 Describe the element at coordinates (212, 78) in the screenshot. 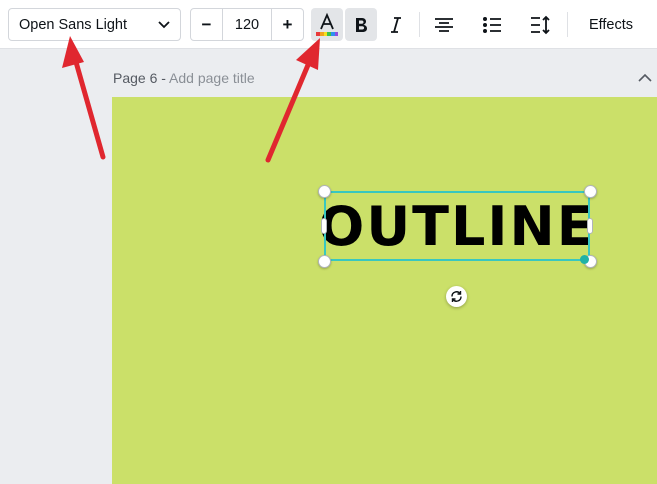

I see `add-page-title-input: Add page title` at that location.